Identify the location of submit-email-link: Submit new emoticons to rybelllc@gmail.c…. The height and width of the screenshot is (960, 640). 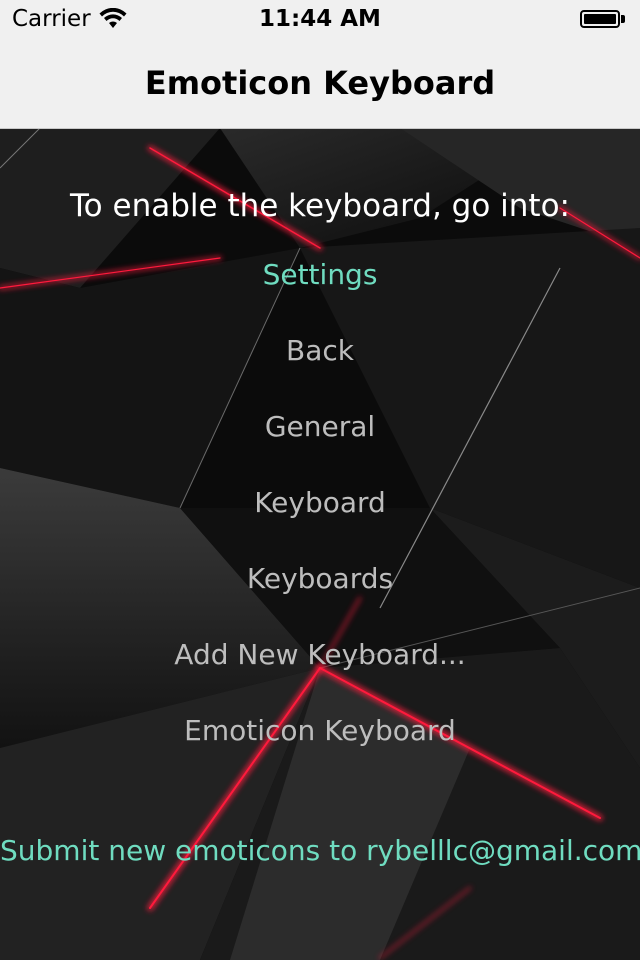
(320, 850).